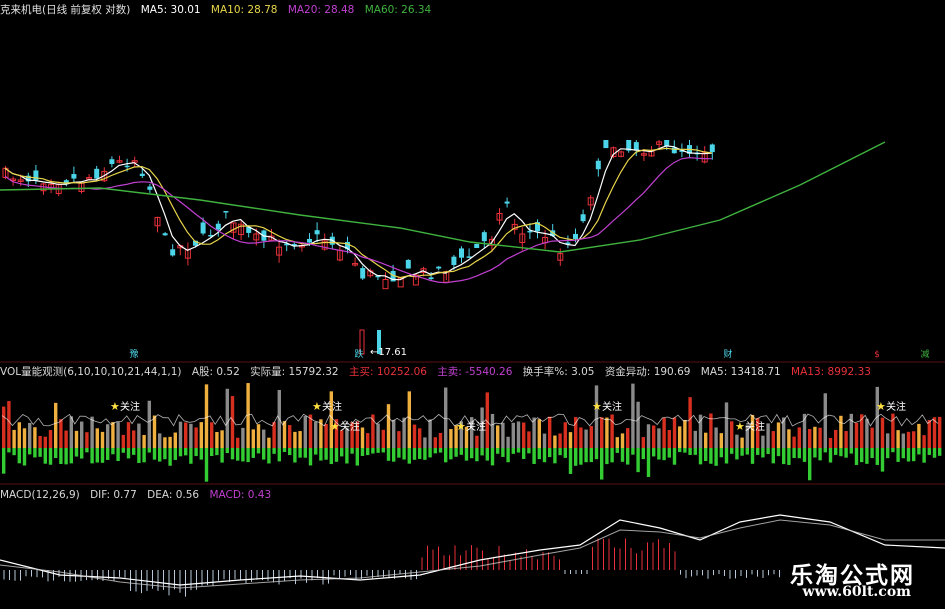 This screenshot has height=609, width=945. What do you see at coordinates (215, 372) in the screenshot?
I see `vol-a-shares: A股: 0.52` at bounding box center [215, 372].